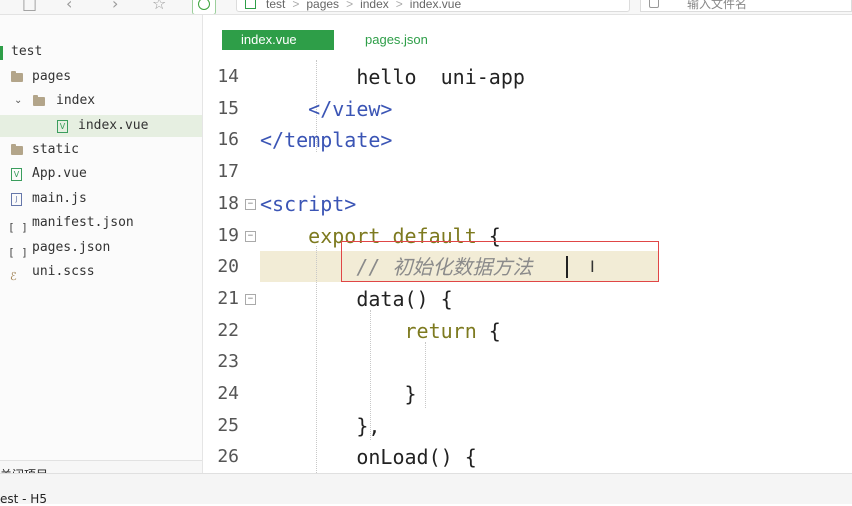 The height and width of the screenshot is (506, 852). What do you see at coordinates (101, 77) in the screenshot?
I see `tree-item-folder: › pages` at bounding box center [101, 77].